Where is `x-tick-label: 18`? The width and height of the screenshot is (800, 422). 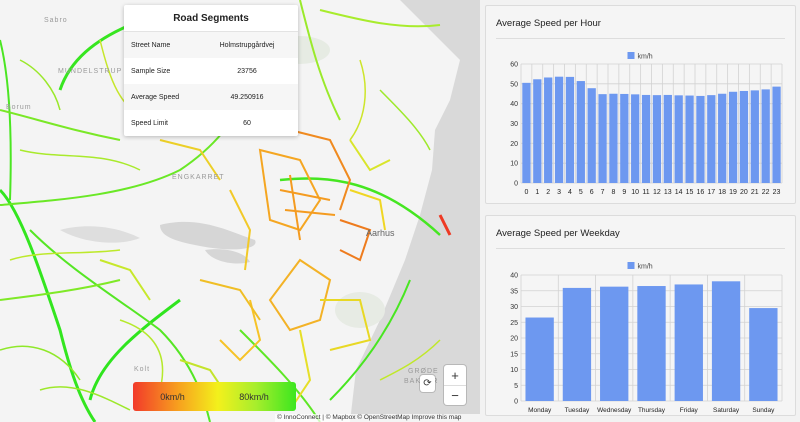
x-tick-label: 18 is located at coordinates (722, 192).